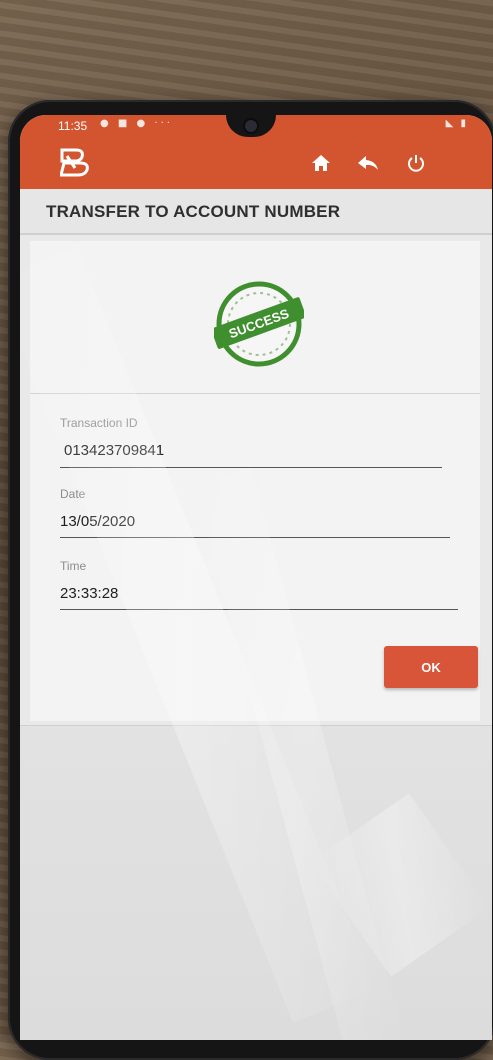  Describe the element at coordinates (255, 393) in the screenshot. I see `section-divider` at that location.